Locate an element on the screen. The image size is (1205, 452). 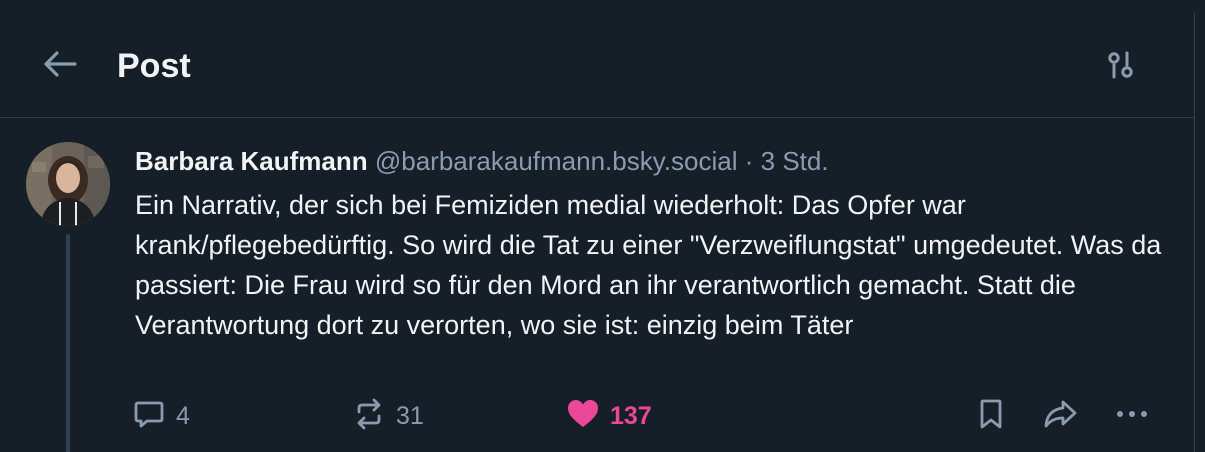
page-title: Post is located at coordinates (154, 66).